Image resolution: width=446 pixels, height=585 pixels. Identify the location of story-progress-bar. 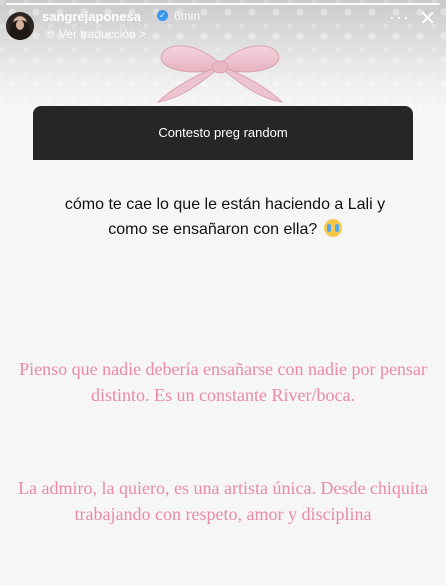
(223, 4).